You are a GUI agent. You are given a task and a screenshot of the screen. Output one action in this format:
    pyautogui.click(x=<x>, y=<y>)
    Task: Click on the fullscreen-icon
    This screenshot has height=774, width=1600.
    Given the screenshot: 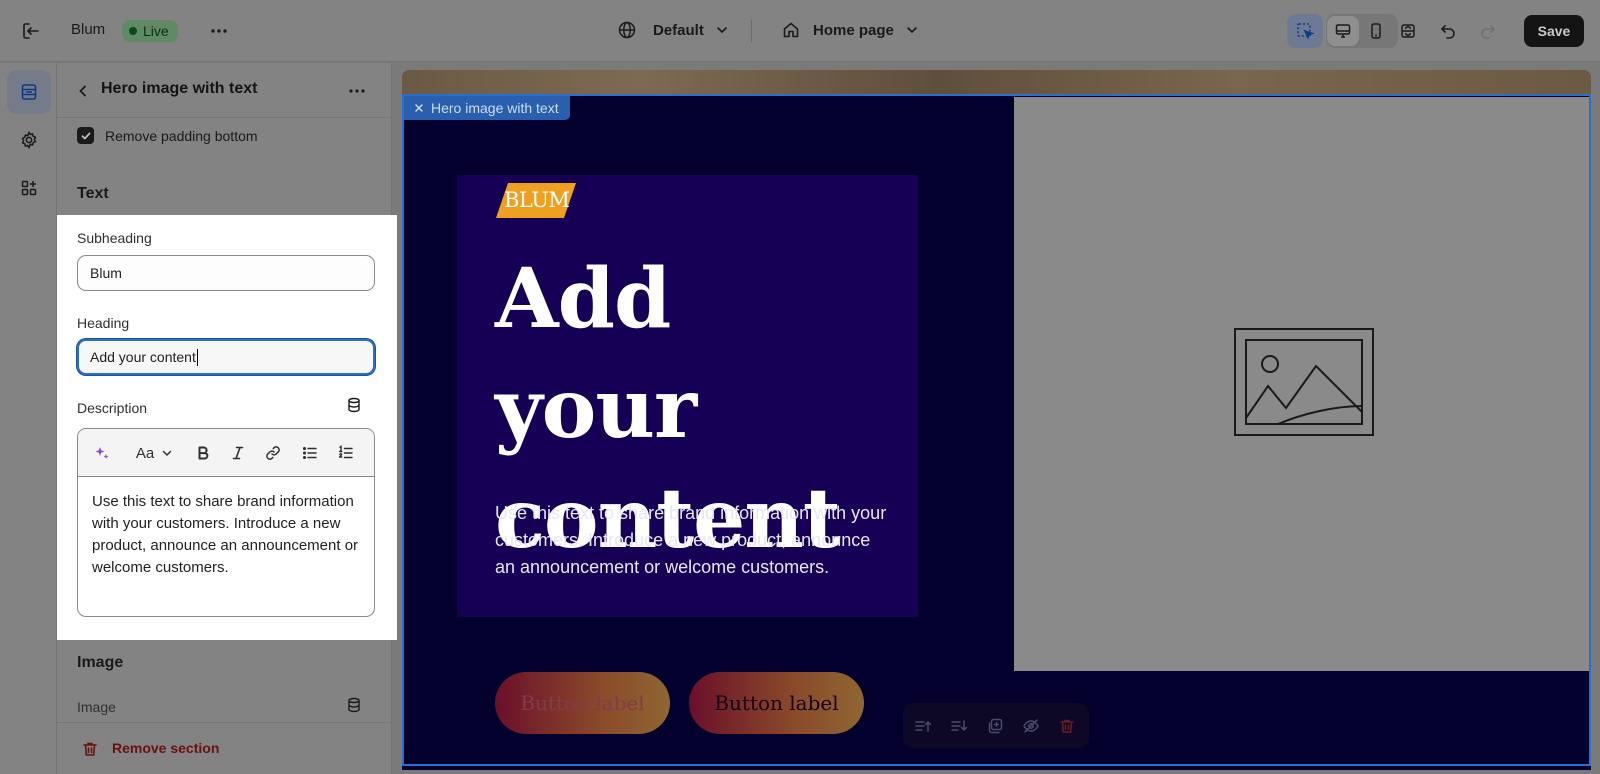 What is the action you would take?
    pyautogui.click(x=1408, y=31)
    